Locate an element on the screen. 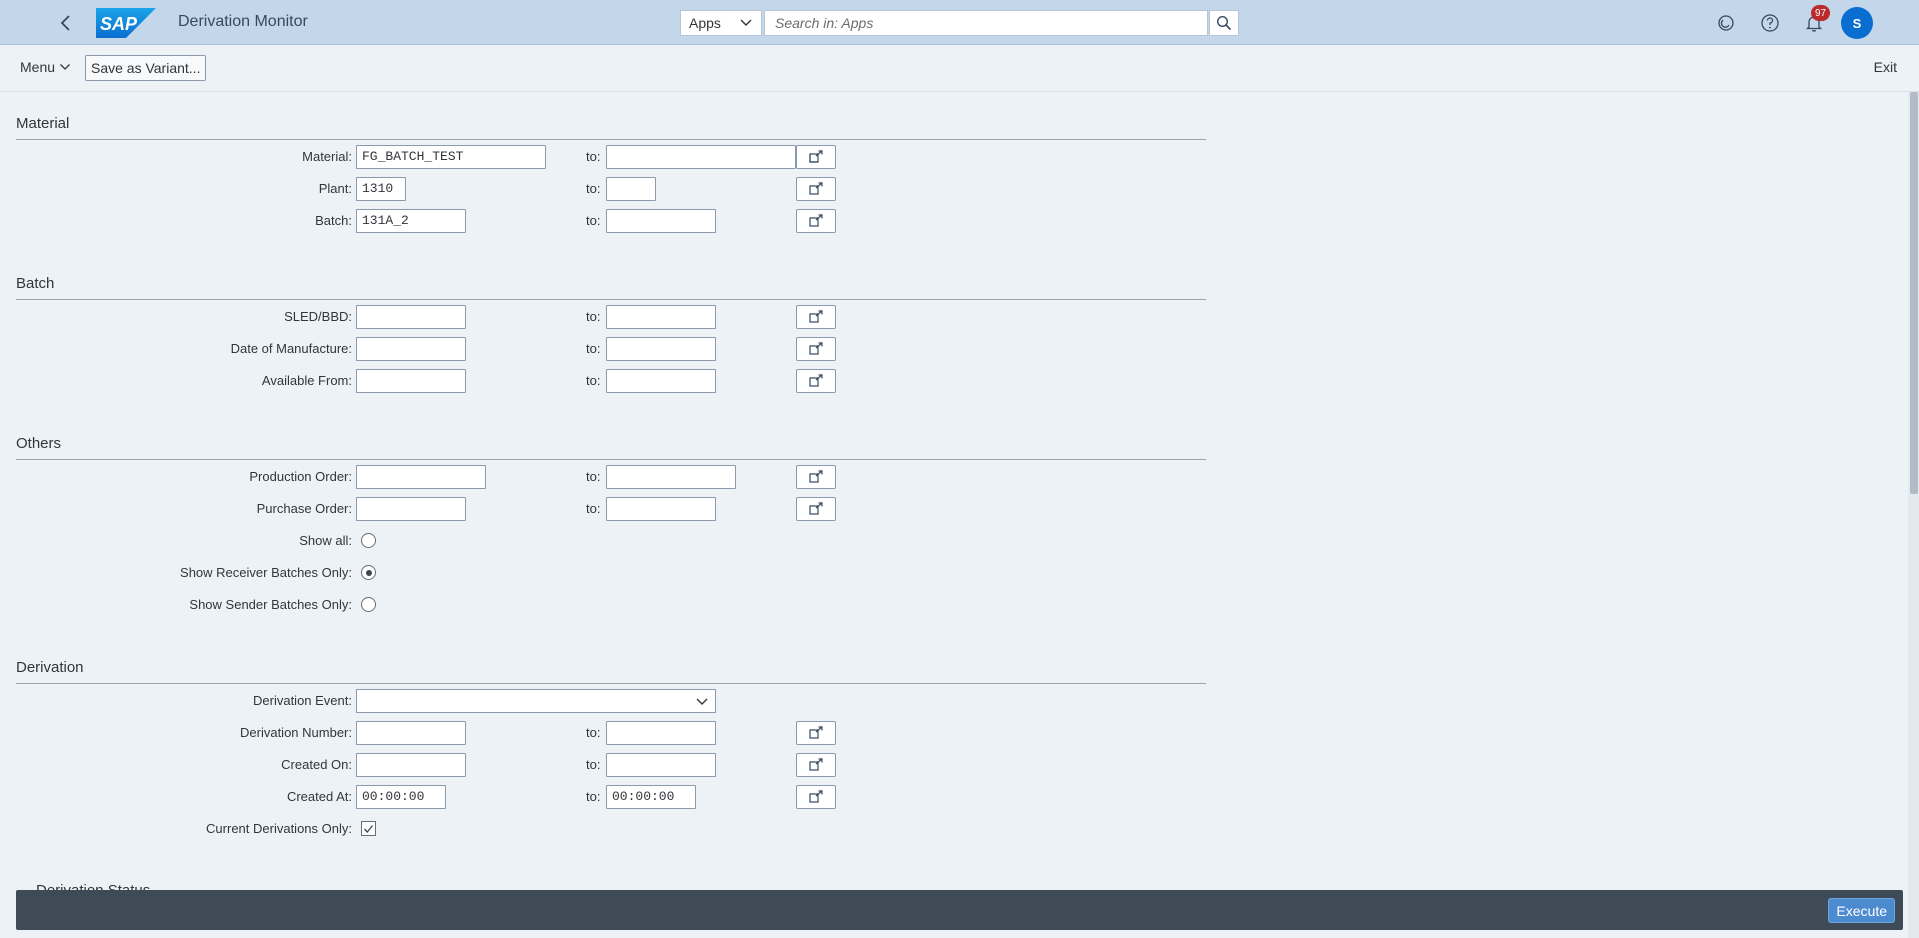 The width and height of the screenshot is (1919, 938). created-on-label: Created On: is located at coordinates (316, 764).